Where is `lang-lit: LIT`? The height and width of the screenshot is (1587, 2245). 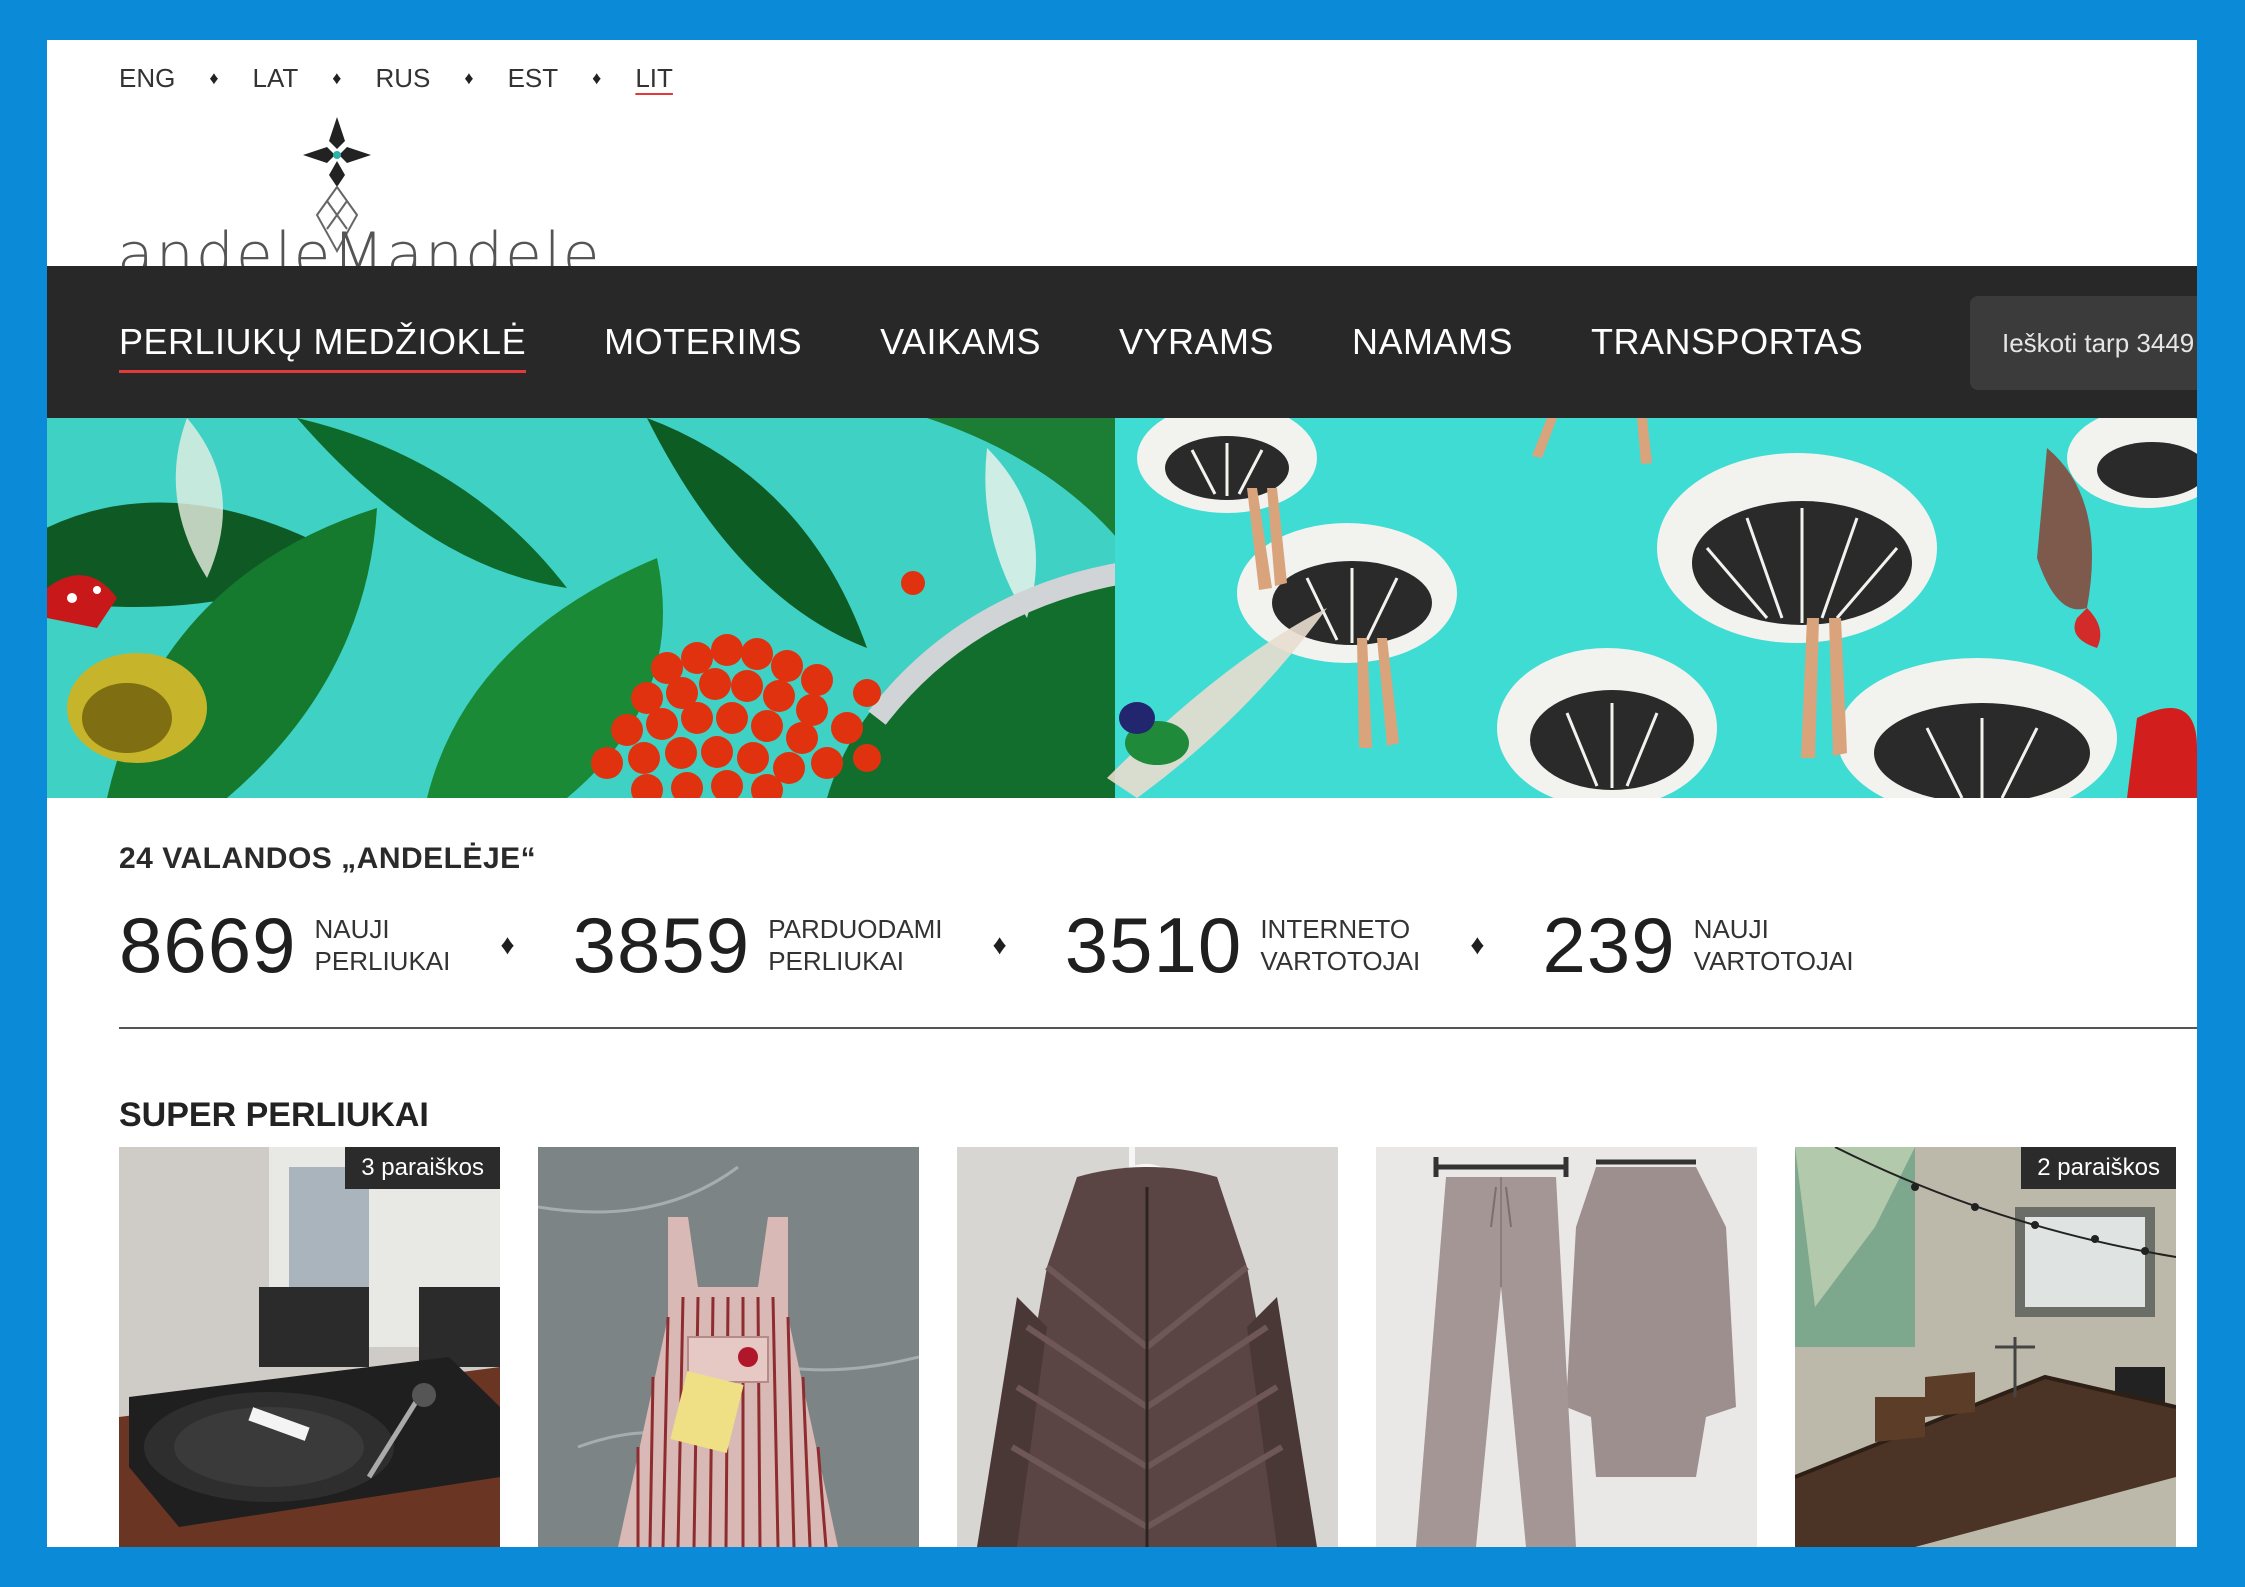 lang-lit: LIT is located at coordinates (654, 78).